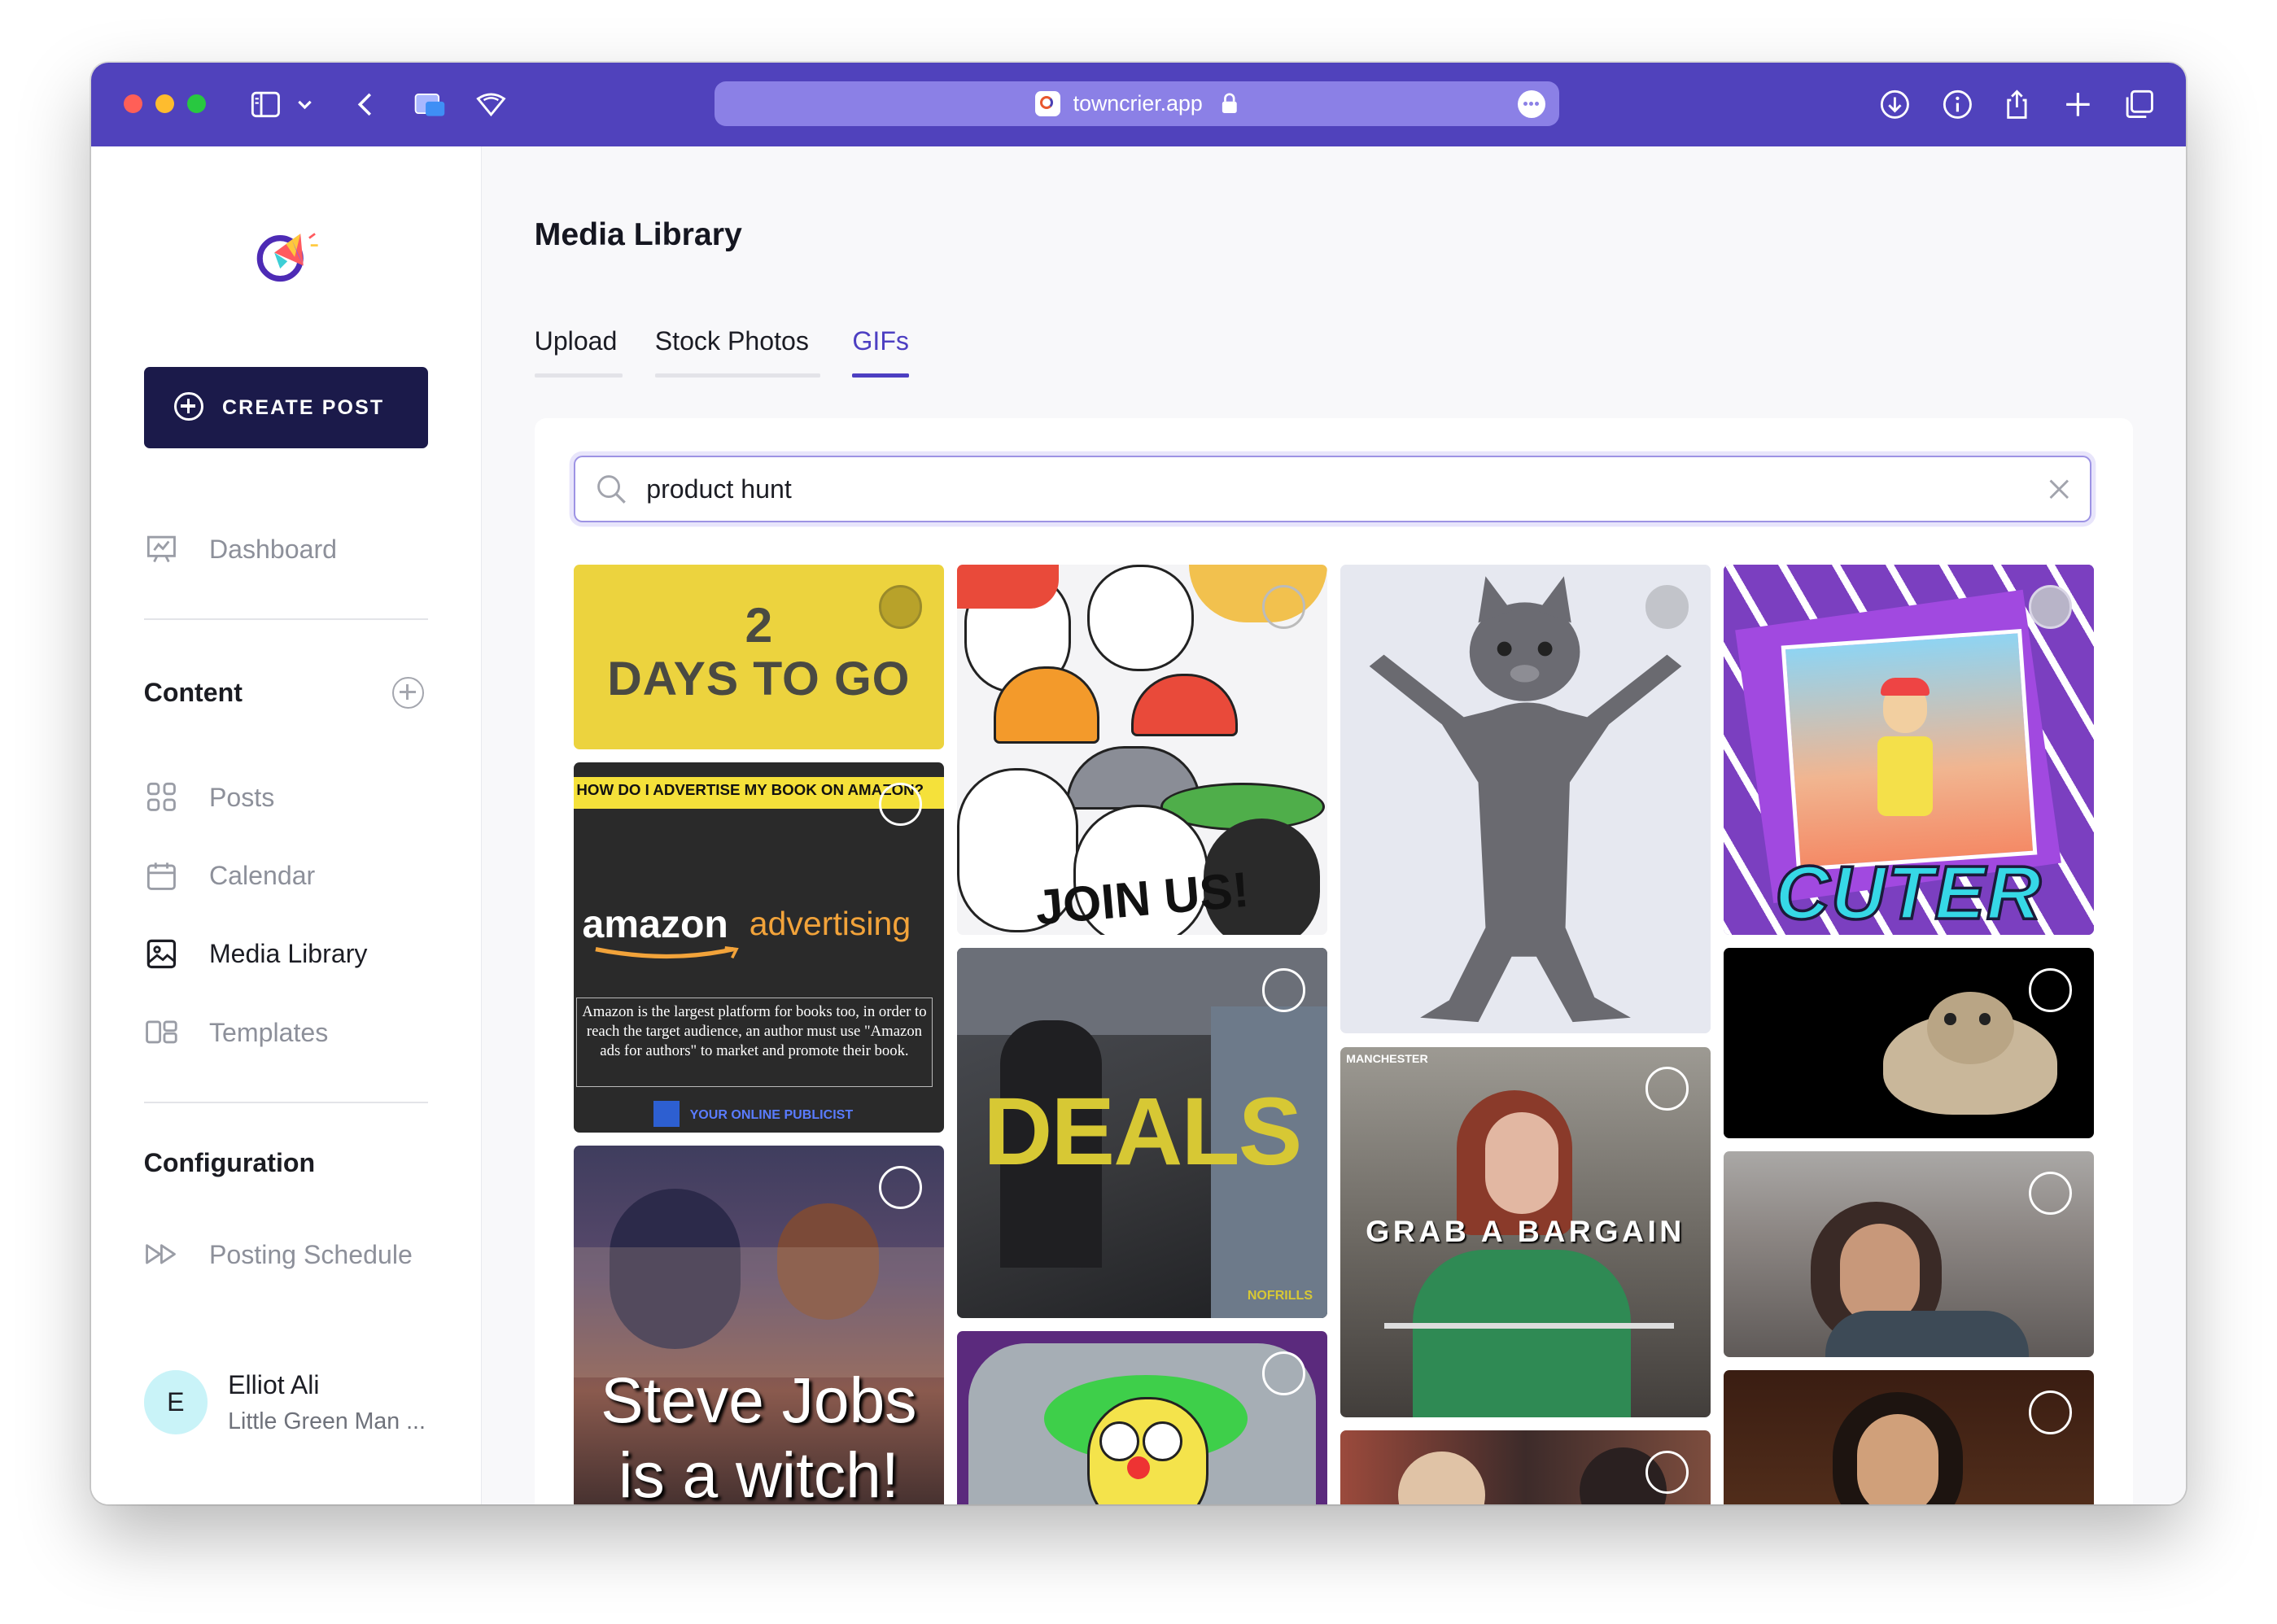 The height and width of the screenshot is (1624, 2277). Describe the element at coordinates (161, 1254) in the screenshot. I see `fast-forward-icon` at that location.